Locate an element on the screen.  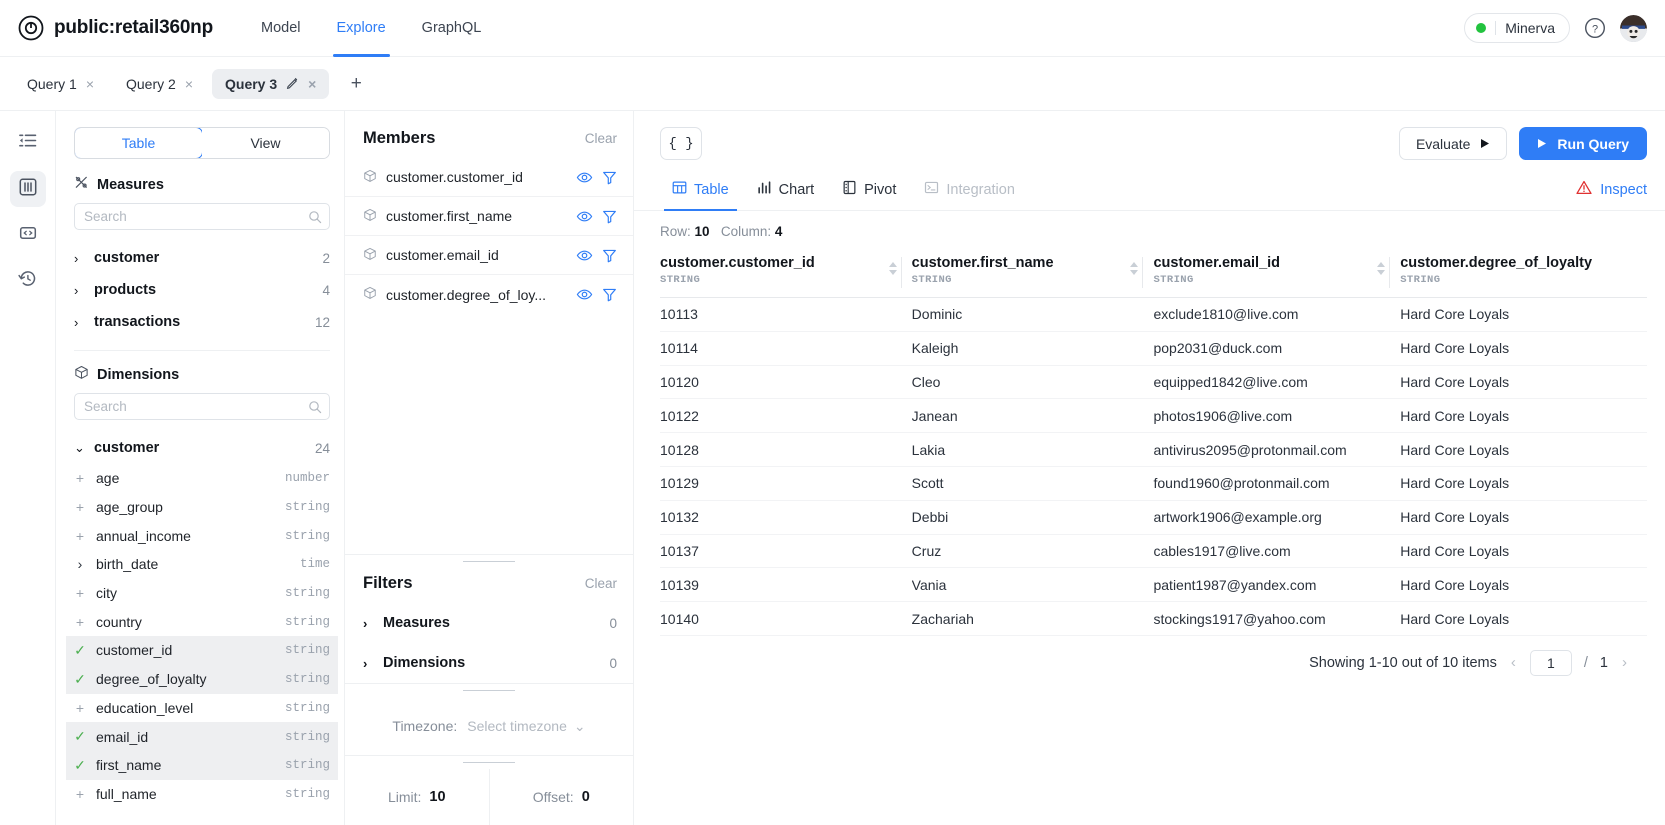
limit-field: Limit: 10 is located at coordinates (417, 797).